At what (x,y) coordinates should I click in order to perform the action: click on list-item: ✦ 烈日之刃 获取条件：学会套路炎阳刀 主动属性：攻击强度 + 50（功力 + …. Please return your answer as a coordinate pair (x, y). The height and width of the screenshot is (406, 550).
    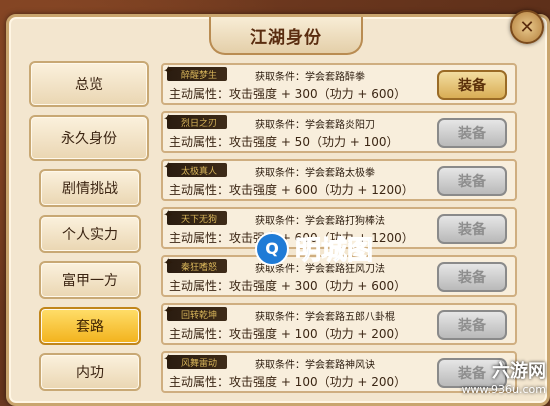
    Looking at the image, I should click on (339, 132).